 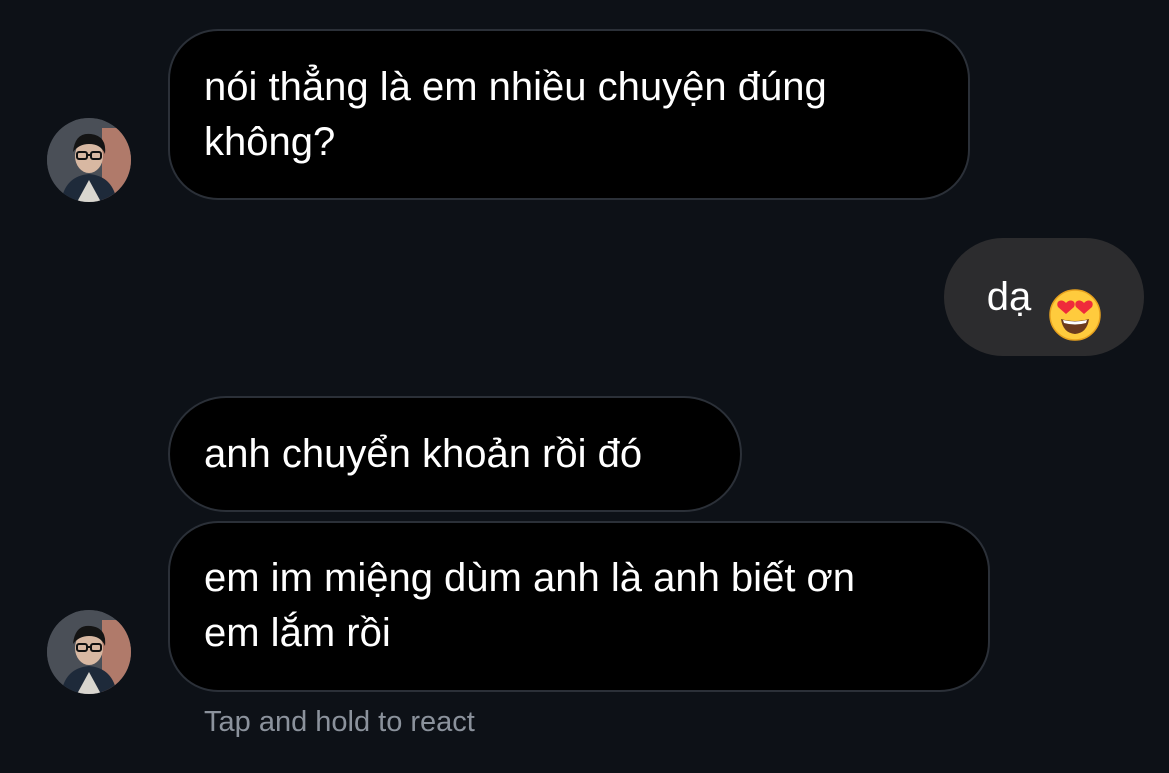 I want to click on message-text-line: em im miệng dùm anh là anh biết ơn, so click(x=530, y=578).